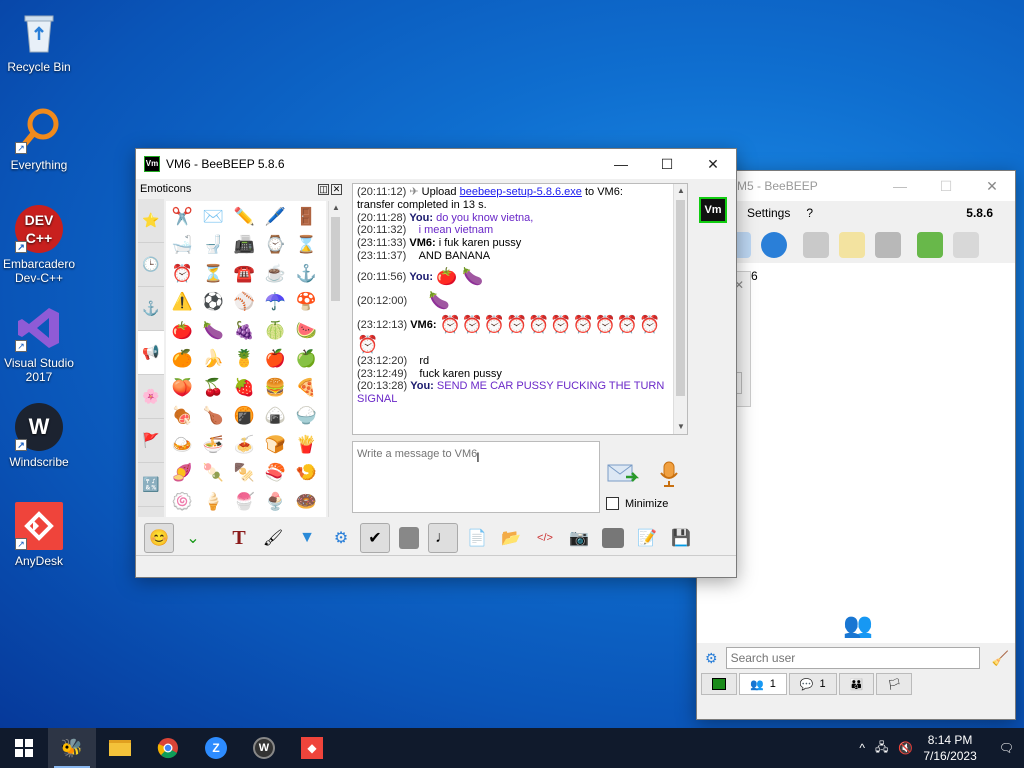 This screenshot has height=768, width=1024. Describe the element at coordinates (151, 441) in the screenshot. I see `category-flag: 🚩` at that location.